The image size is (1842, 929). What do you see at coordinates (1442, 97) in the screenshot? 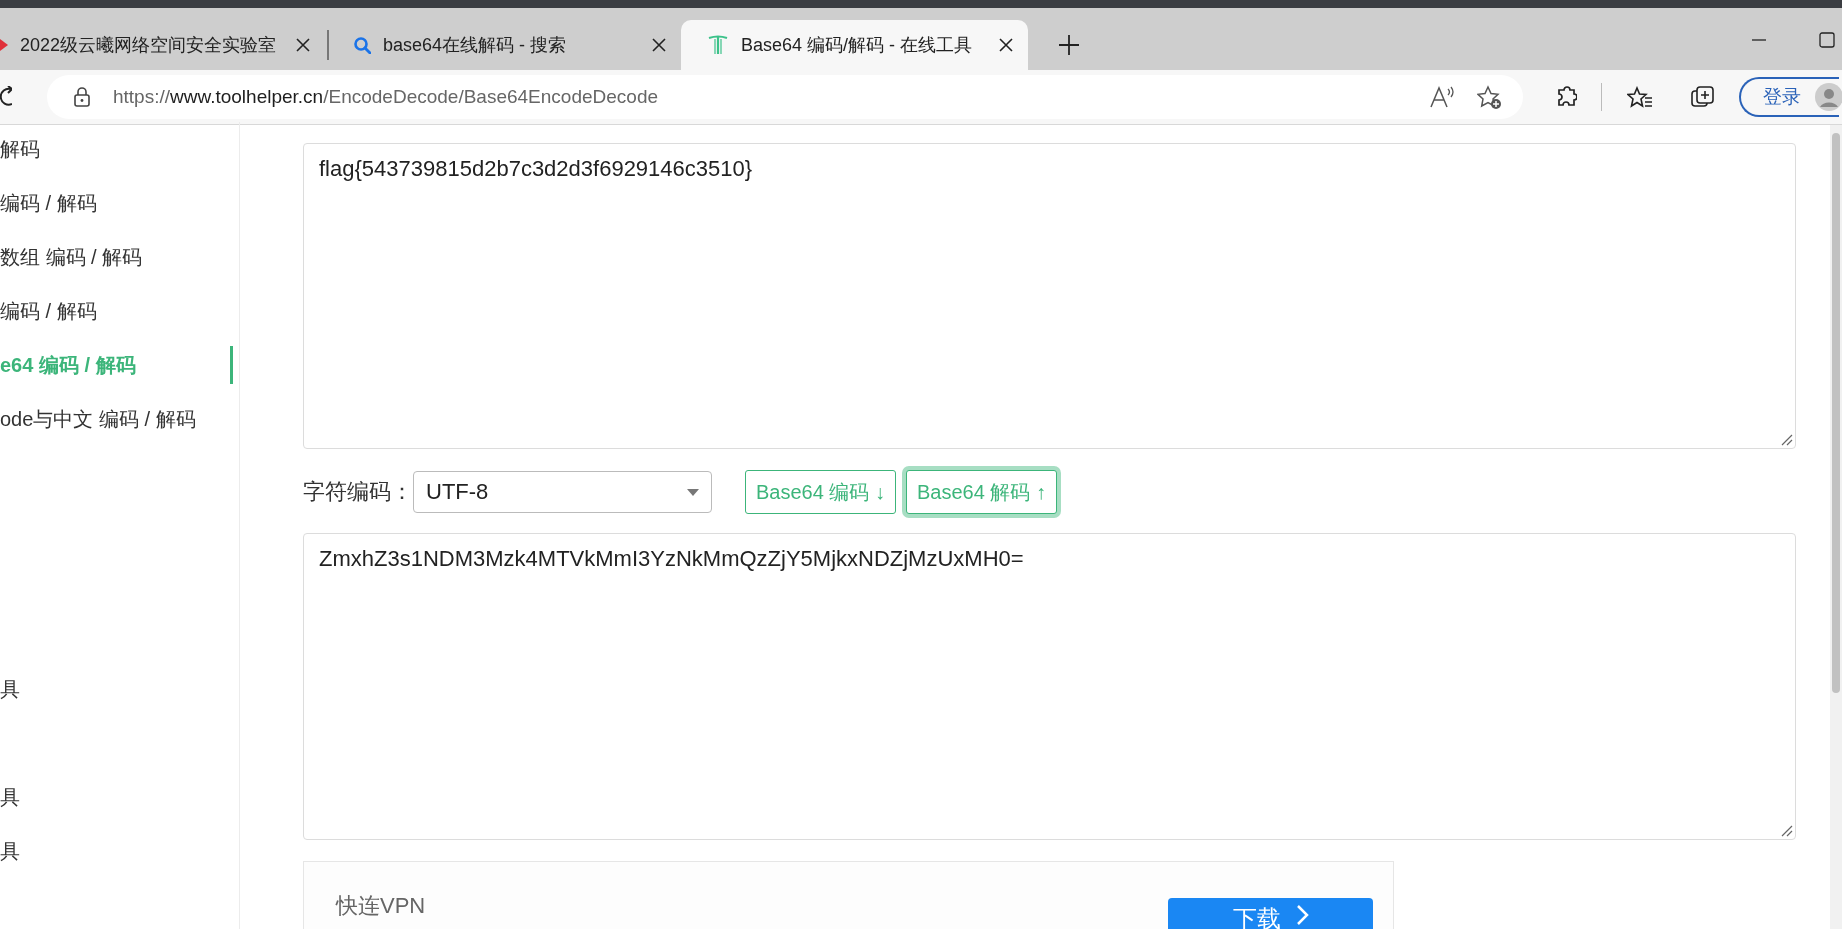
I see `read-aloud-icon` at bounding box center [1442, 97].